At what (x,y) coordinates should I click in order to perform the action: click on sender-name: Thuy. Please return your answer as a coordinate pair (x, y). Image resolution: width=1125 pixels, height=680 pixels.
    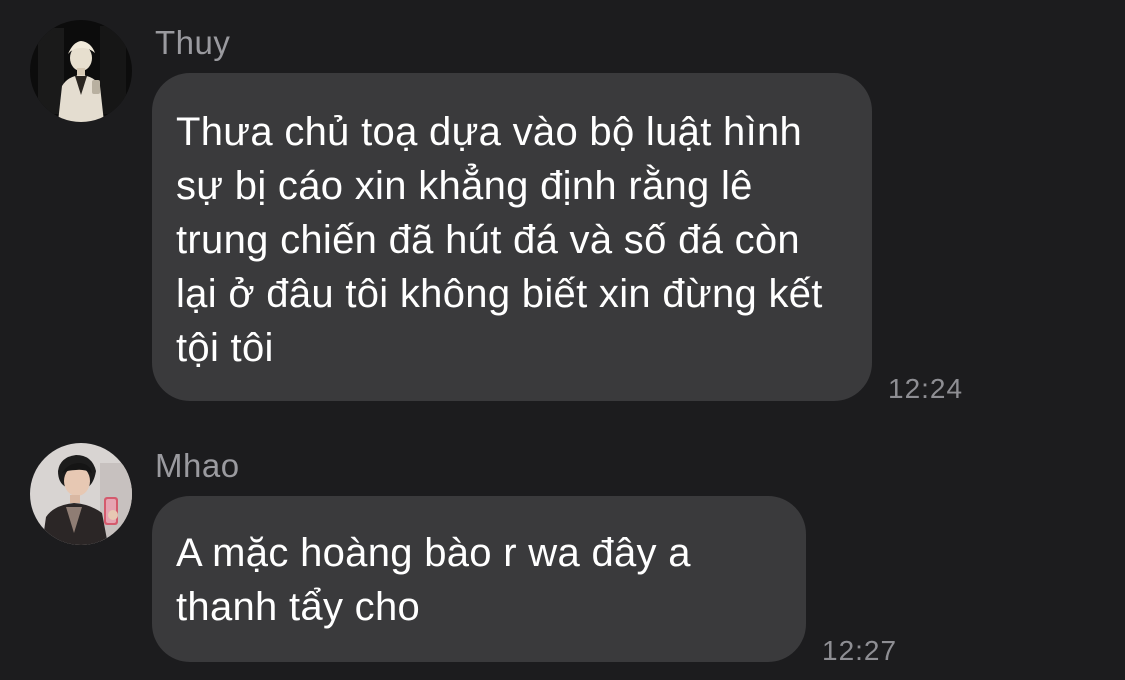
    Looking at the image, I should click on (193, 42).